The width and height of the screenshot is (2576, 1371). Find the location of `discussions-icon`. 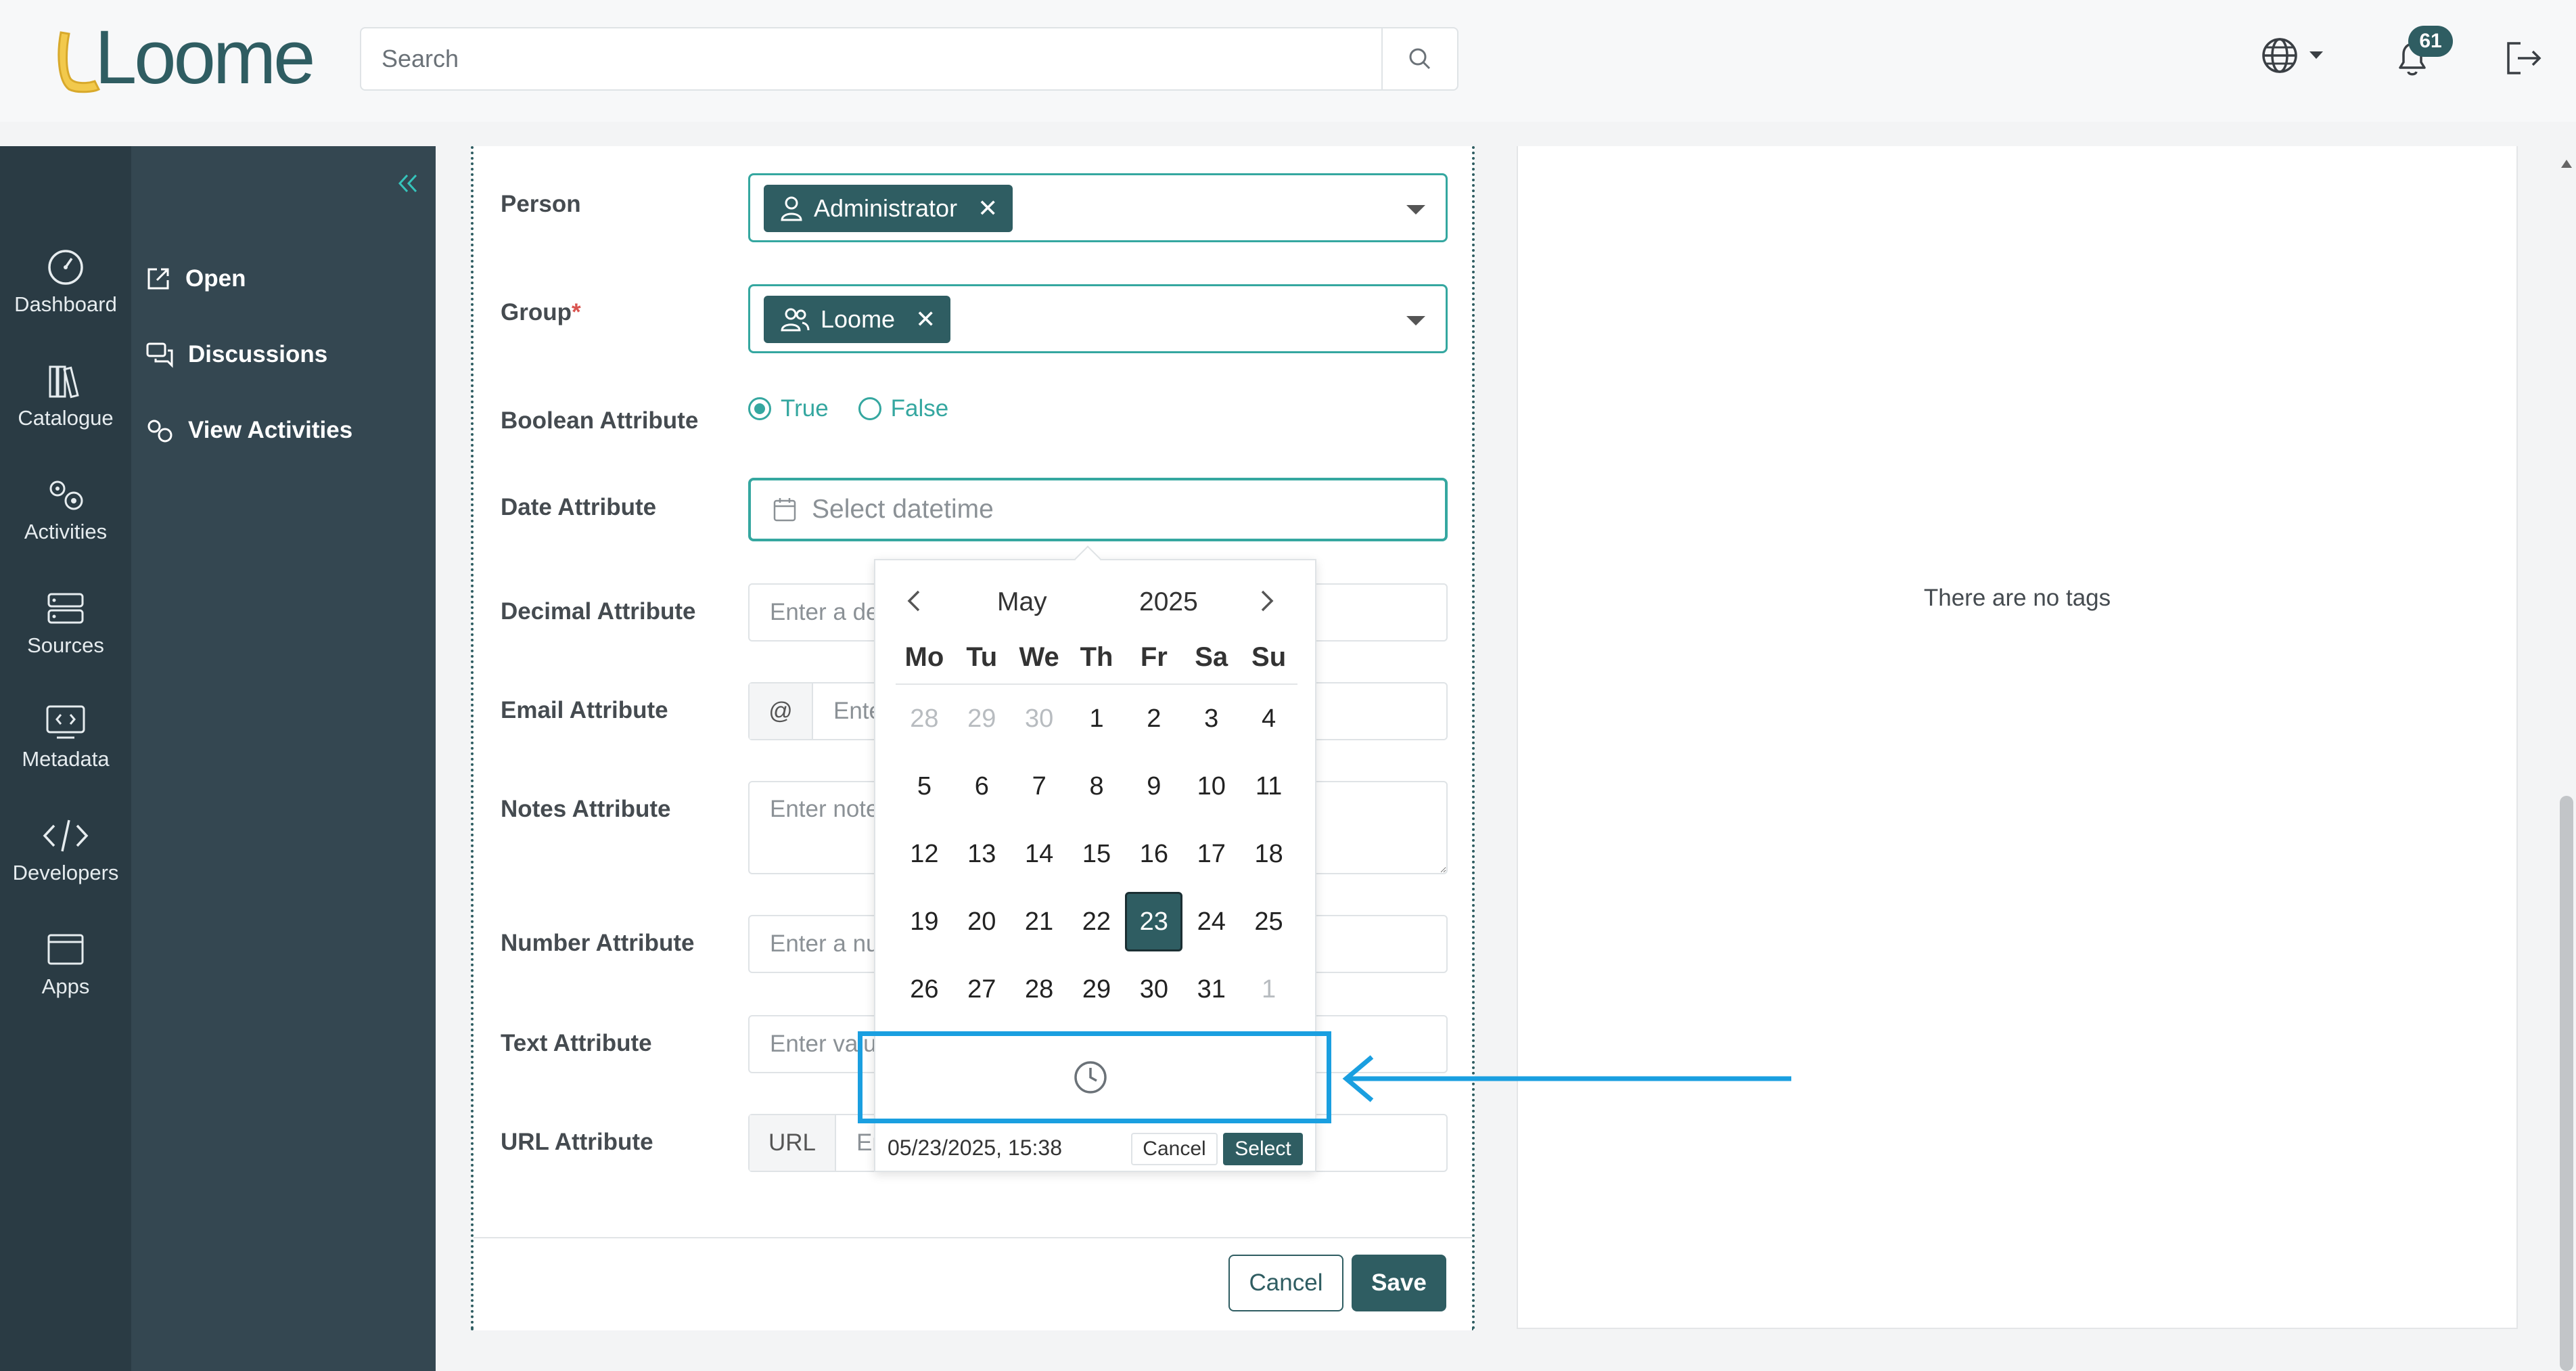

discussions-icon is located at coordinates (159, 355).